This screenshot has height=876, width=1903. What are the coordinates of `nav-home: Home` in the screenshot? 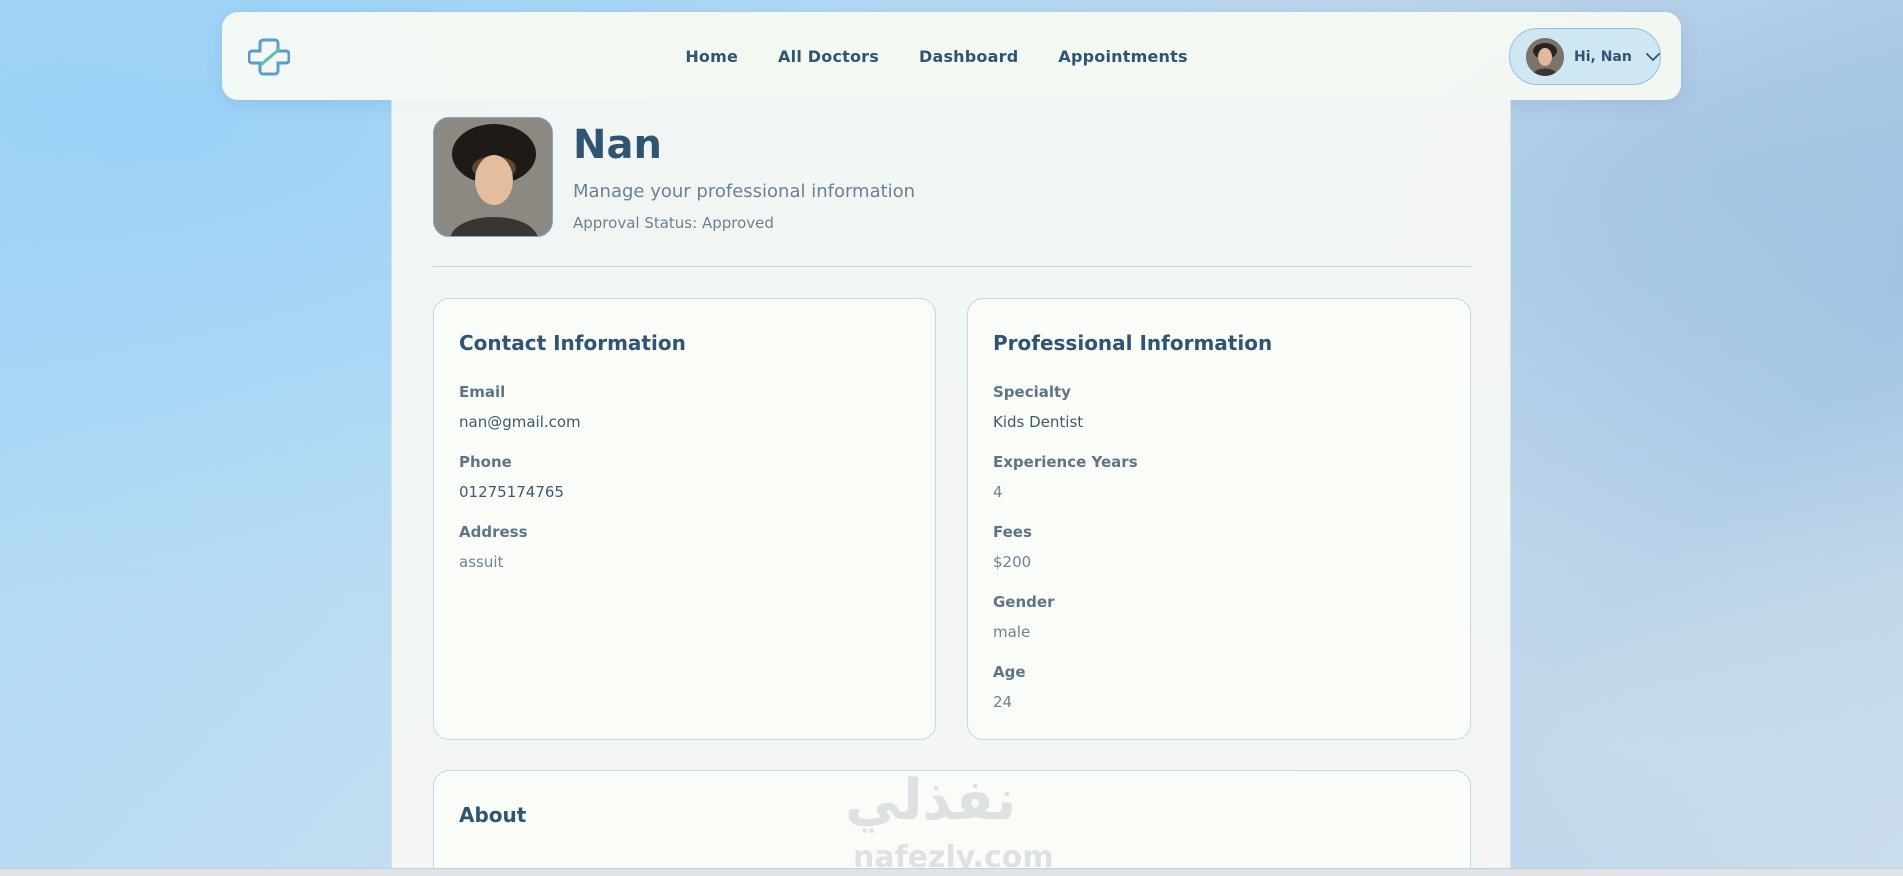 It's located at (711, 56).